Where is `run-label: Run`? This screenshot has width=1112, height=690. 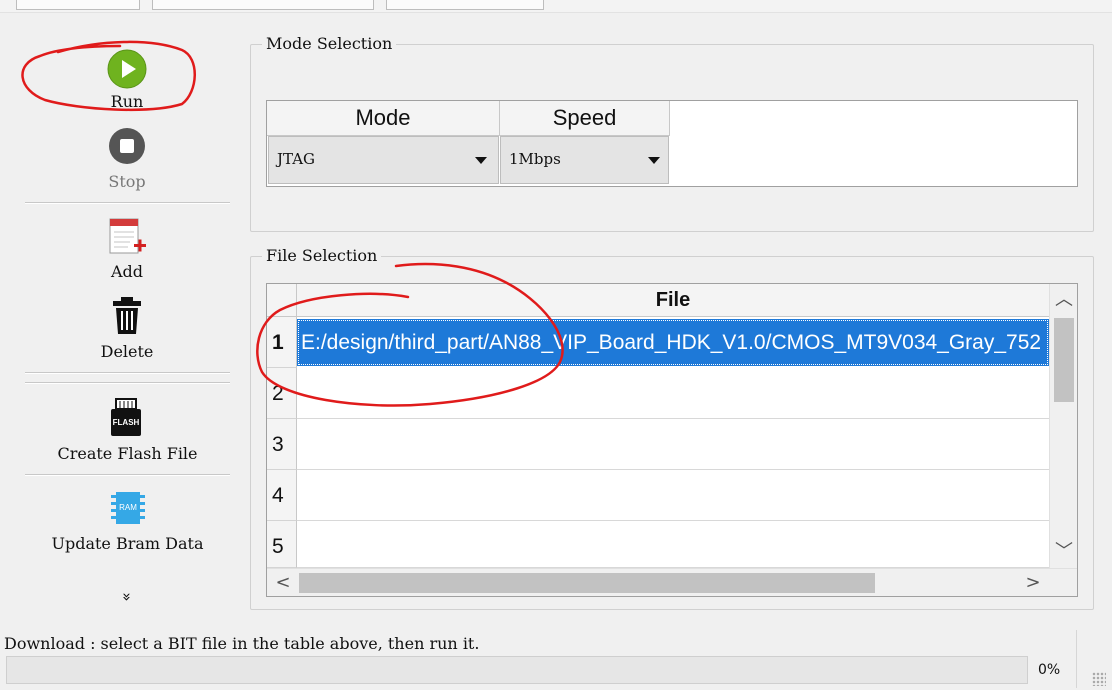 run-label: Run is located at coordinates (127, 101).